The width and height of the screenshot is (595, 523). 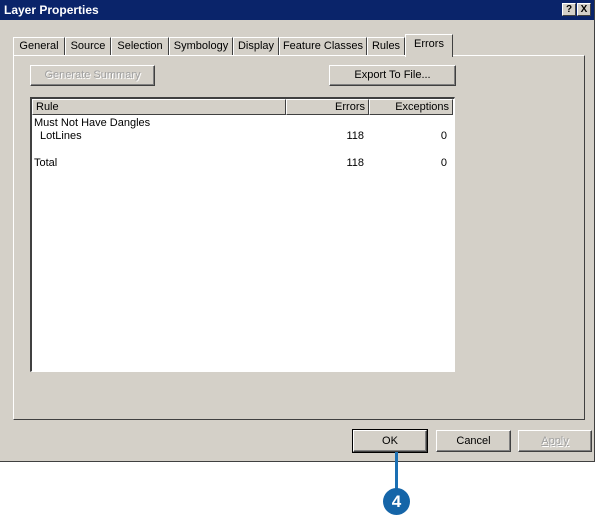 What do you see at coordinates (411, 107) in the screenshot?
I see `column-header-exceptions: Exceptions` at bounding box center [411, 107].